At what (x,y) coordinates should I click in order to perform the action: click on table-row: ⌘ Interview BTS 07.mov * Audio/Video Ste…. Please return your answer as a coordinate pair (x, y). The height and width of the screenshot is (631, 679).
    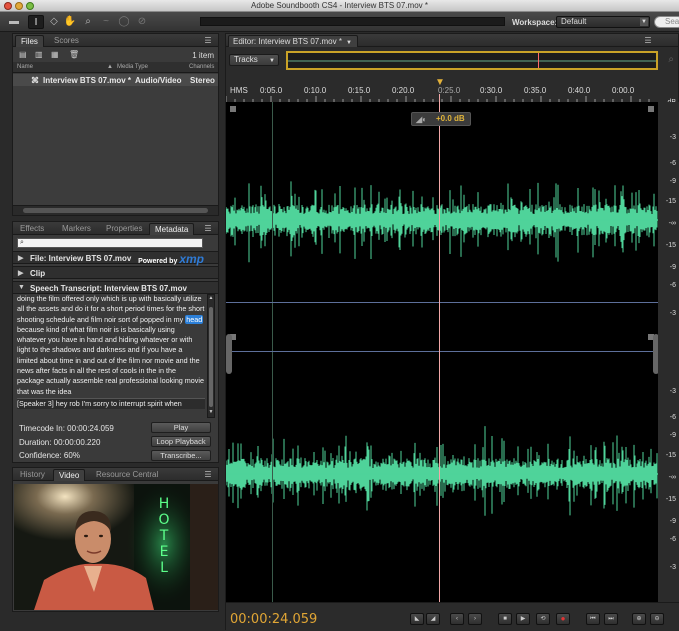
    Looking at the image, I should click on (115, 80).